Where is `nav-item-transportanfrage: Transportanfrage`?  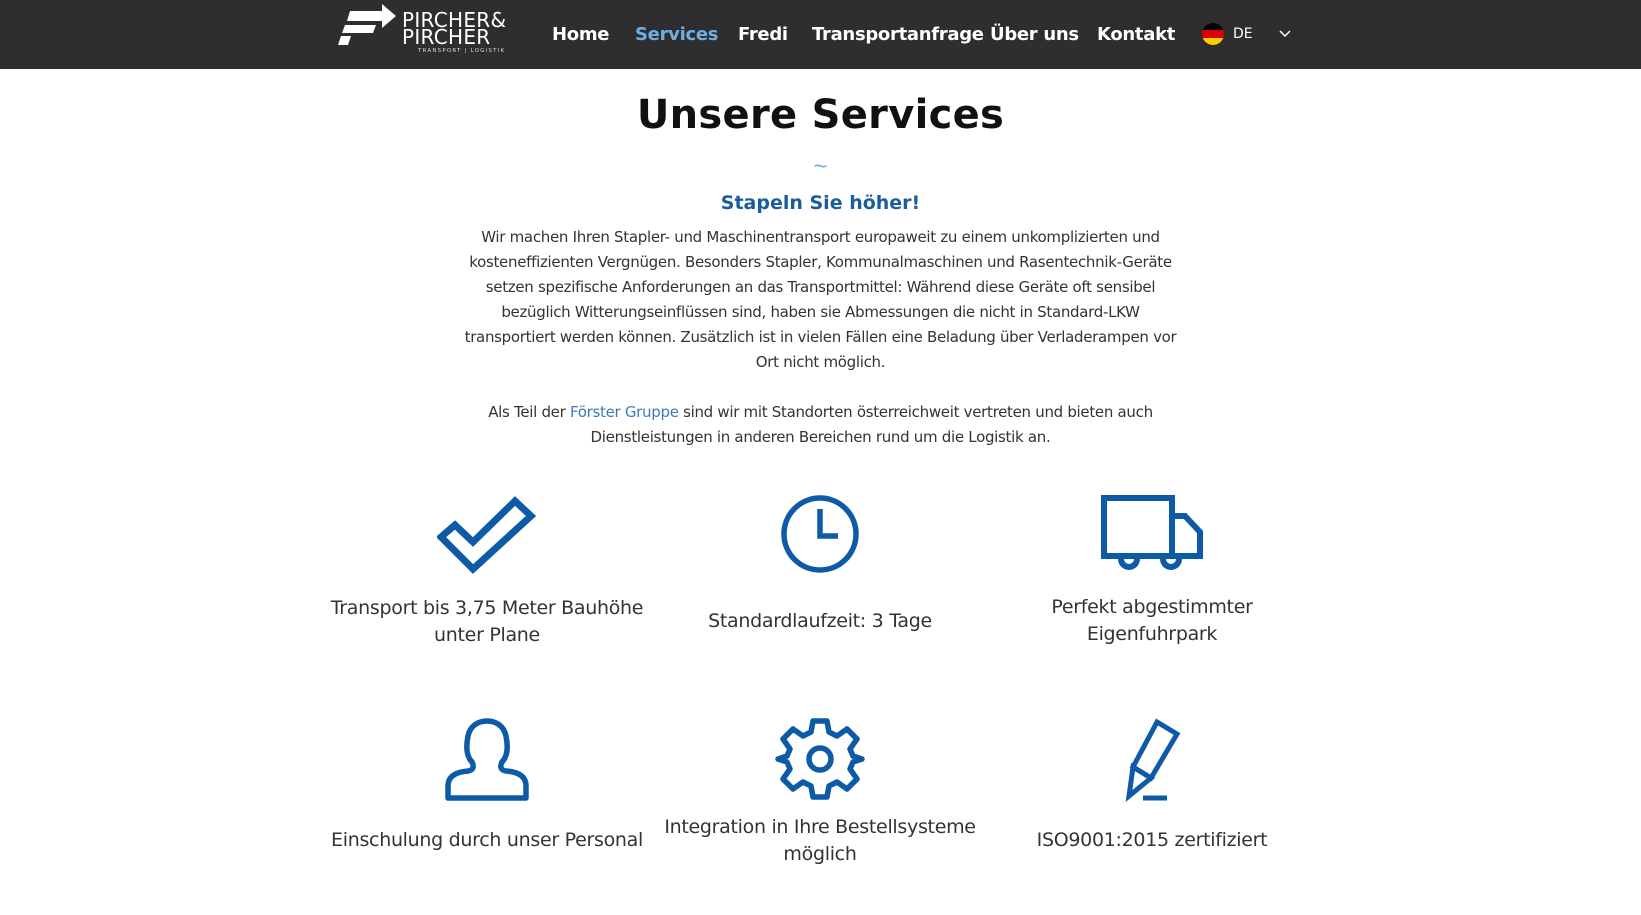
nav-item-transportanfrage: Transportanfrage is located at coordinates (898, 34).